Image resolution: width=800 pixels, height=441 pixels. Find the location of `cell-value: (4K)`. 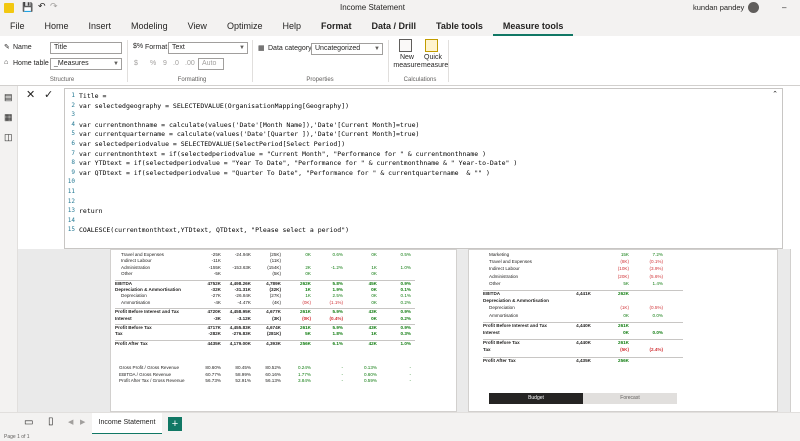

cell-value: (4K) is located at coordinates (276, 302).